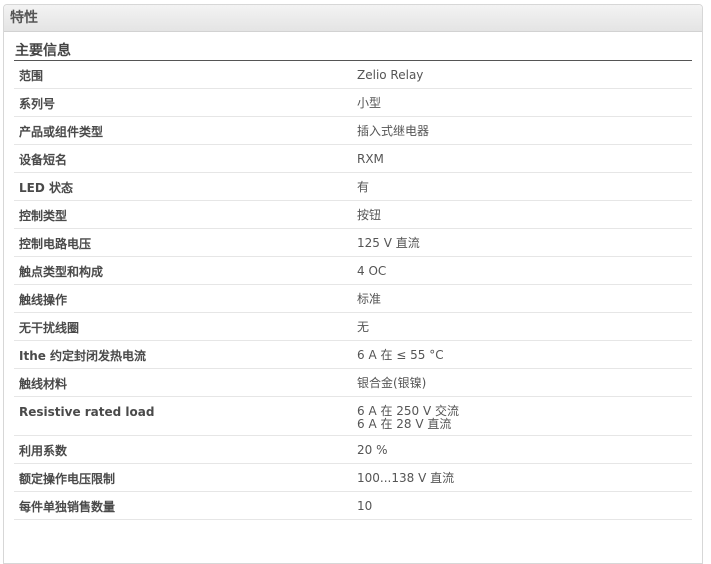 Image resolution: width=711 pixels, height=564 pixels. What do you see at coordinates (522, 158) in the screenshot?
I see `spec-value: RXM` at bounding box center [522, 158].